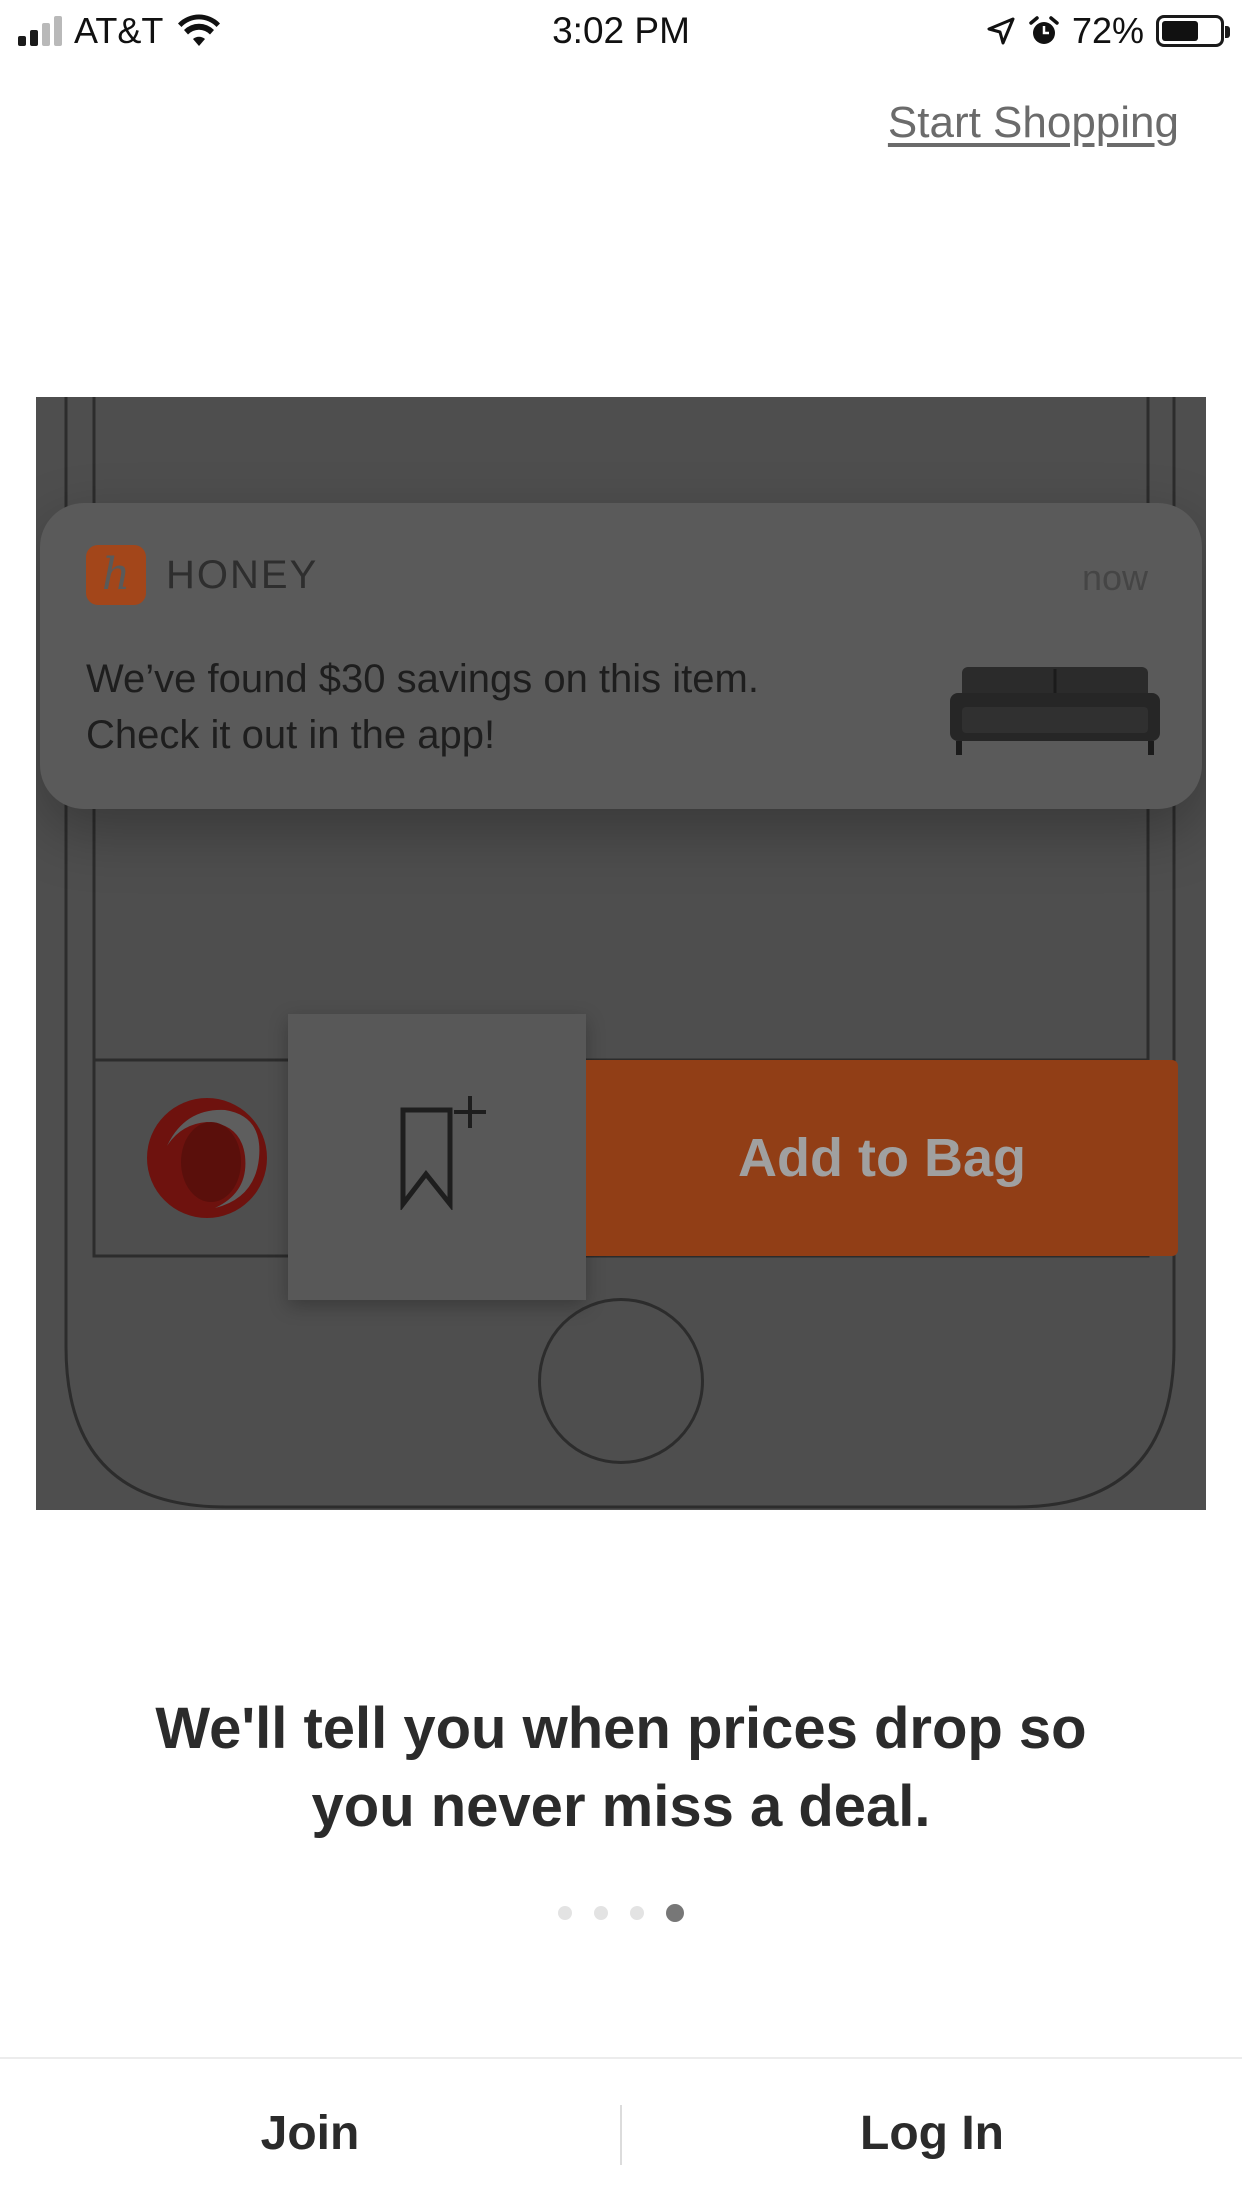 Image resolution: width=1242 pixels, height=2208 pixels. I want to click on location-arrow-icon, so click(1001, 31).